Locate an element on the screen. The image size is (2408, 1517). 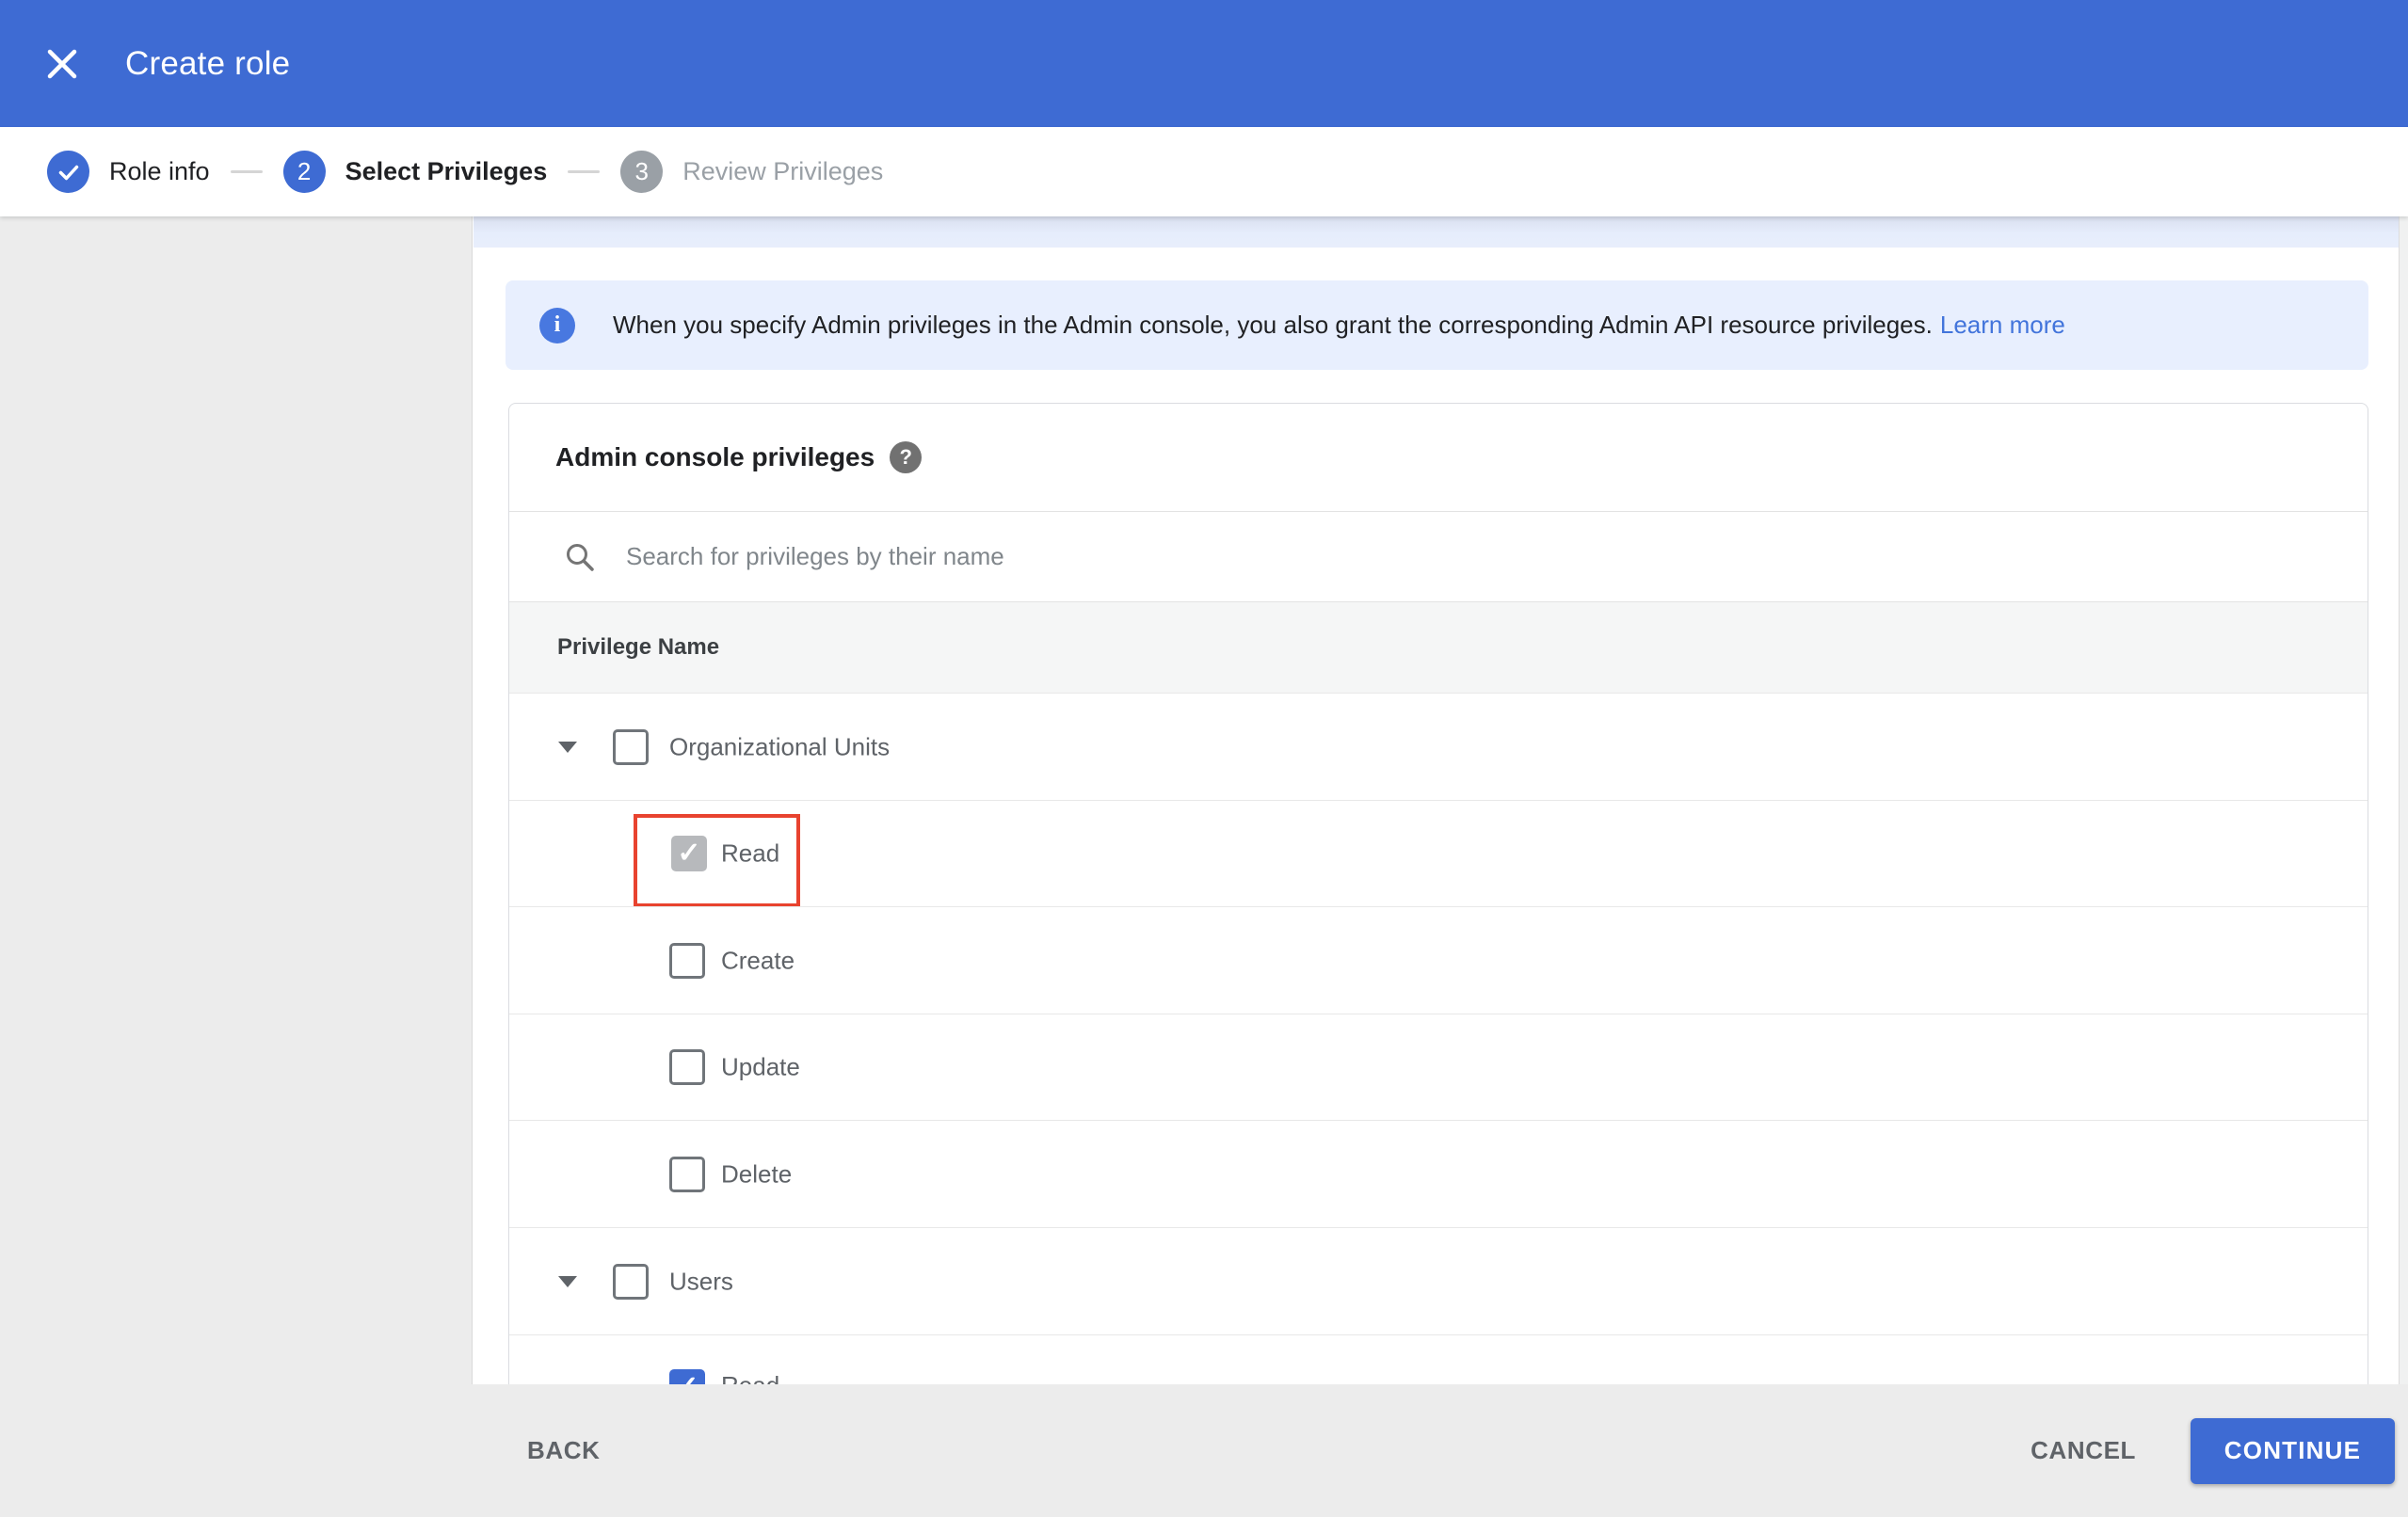
bottom-action-bar: BACK CANCEL CONTINUE is located at coordinates (1204, 1450).